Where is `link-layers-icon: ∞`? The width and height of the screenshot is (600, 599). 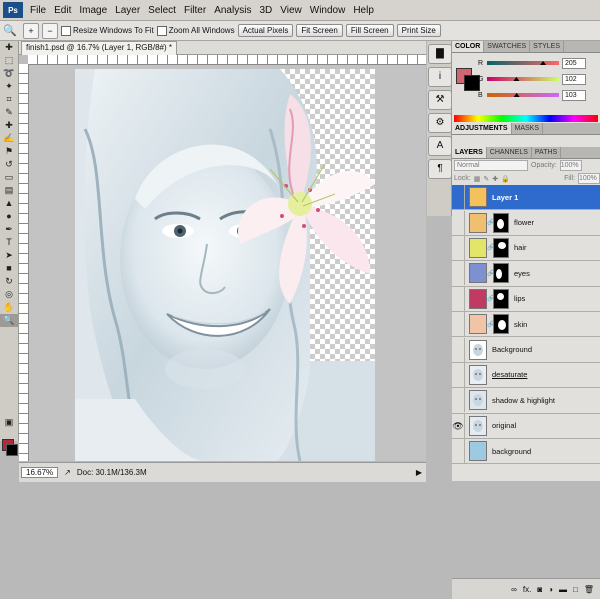 link-layers-icon: ∞ is located at coordinates (514, 589).